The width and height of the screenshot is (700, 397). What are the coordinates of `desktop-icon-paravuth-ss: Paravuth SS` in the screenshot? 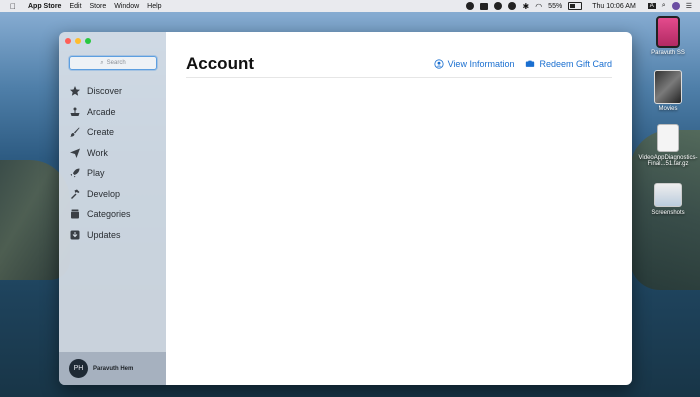 It's located at (668, 36).